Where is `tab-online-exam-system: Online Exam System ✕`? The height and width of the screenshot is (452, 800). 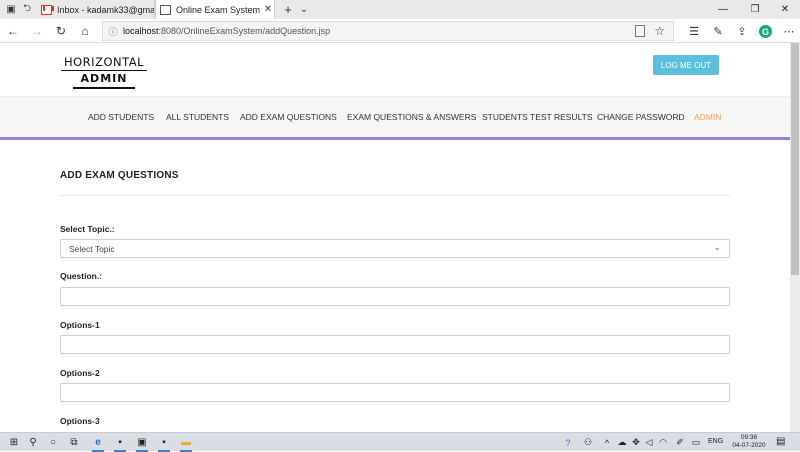
tab-online-exam-system: Online Exam System ✕ is located at coordinates (215, 9).